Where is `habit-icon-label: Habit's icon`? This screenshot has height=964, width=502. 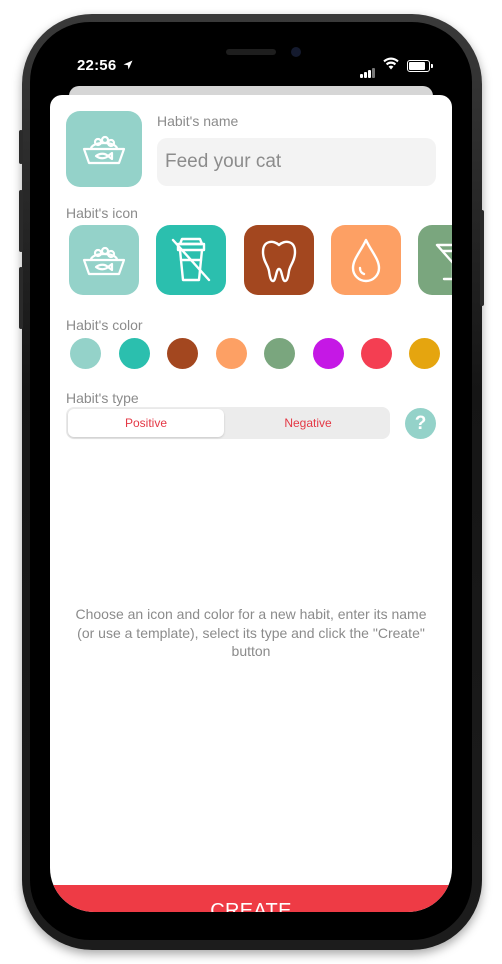 habit-icon-label: Habit's icon is located at coordinates (102, 213).